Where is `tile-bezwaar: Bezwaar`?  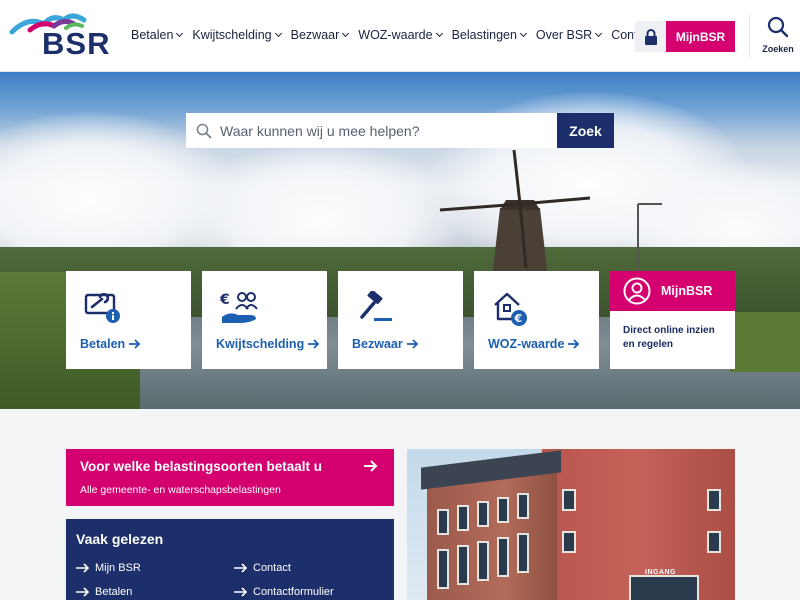 tile-bezwaar: Bezwaar is located at coordinates (400, 320).